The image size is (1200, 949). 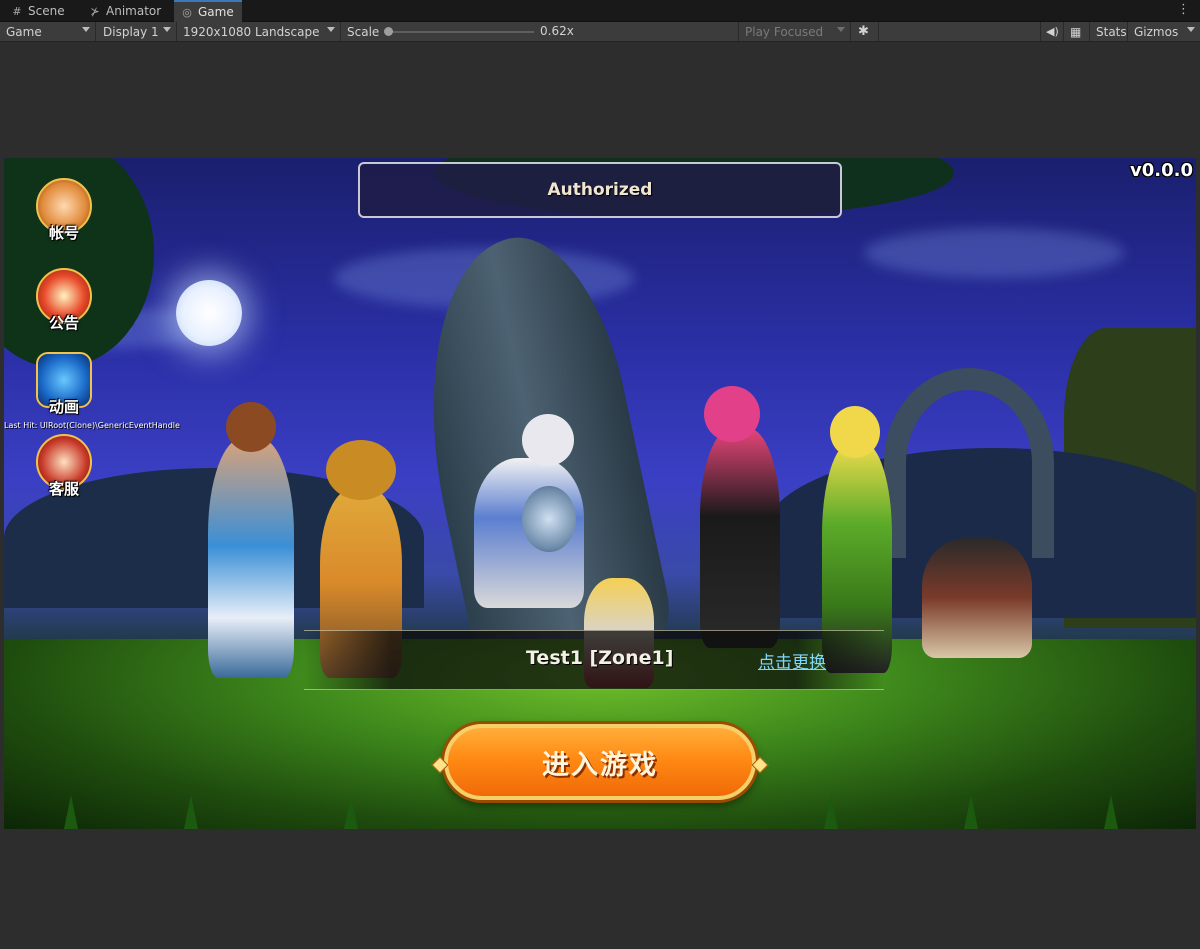 What do you see at coordinates (131, 31) in the screenshot?
I see `display-value: Display 1` at bounding box center [131, 31].